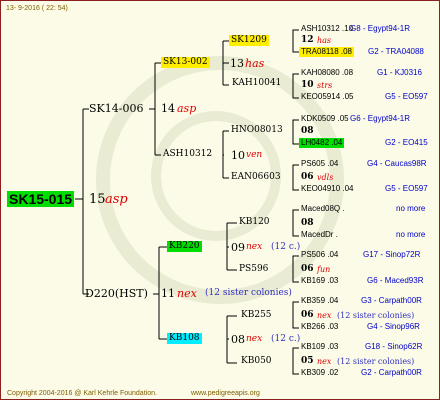  What do you see at coordinates (319, 164) in the screenshot?
I see `g4-ancestor-id: PS605 .04` at bounding box center [319, 164].